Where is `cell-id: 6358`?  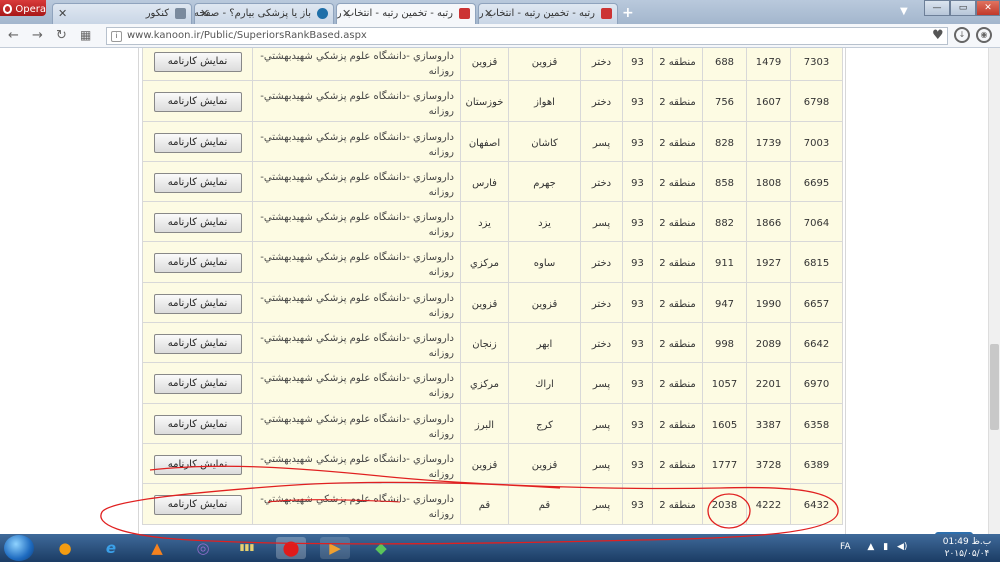 cell-id: 6358 is located at coordinates (816, 423).